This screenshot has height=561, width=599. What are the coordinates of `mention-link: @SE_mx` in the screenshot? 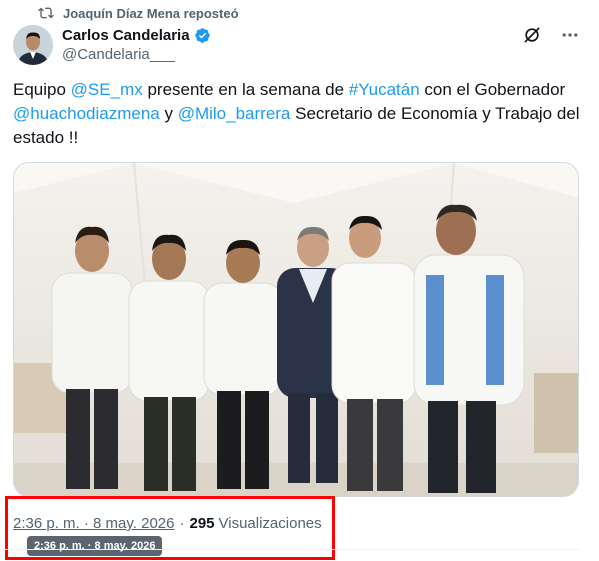 It's located at (107, 89).